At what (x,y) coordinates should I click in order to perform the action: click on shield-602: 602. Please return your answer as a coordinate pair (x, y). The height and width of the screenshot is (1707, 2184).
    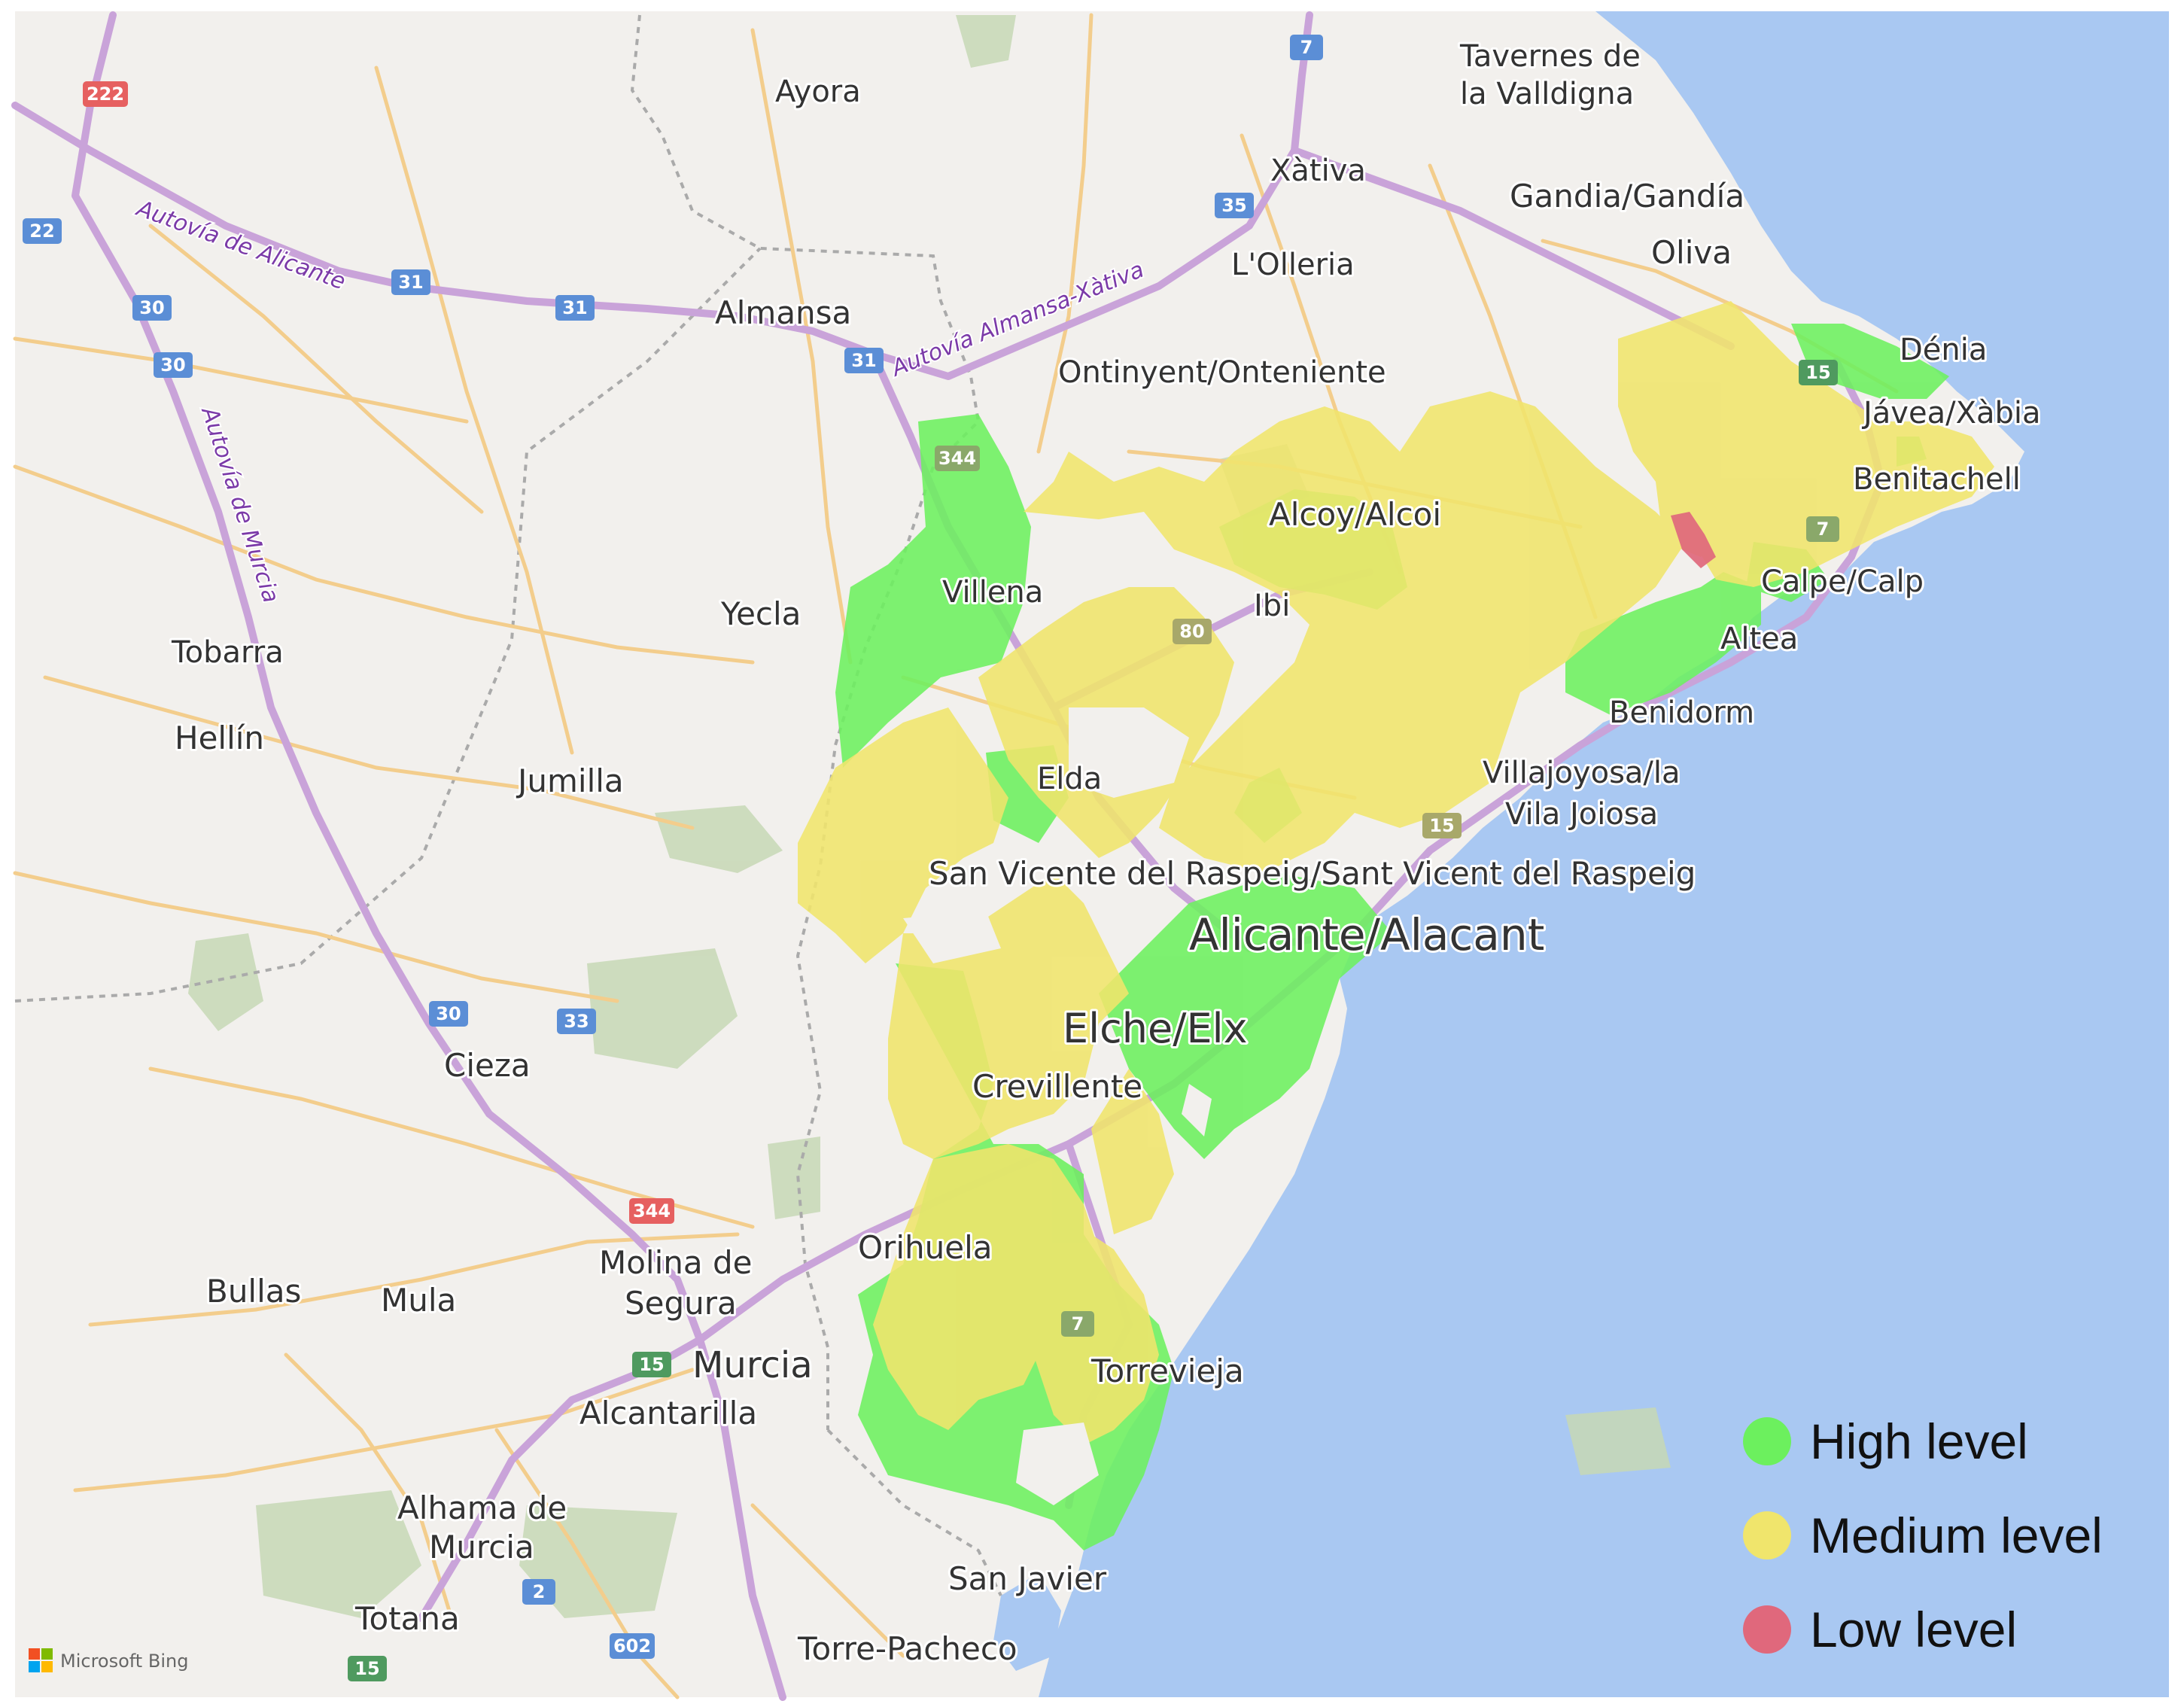
    Looking at the image, I should click on (632, 1646).